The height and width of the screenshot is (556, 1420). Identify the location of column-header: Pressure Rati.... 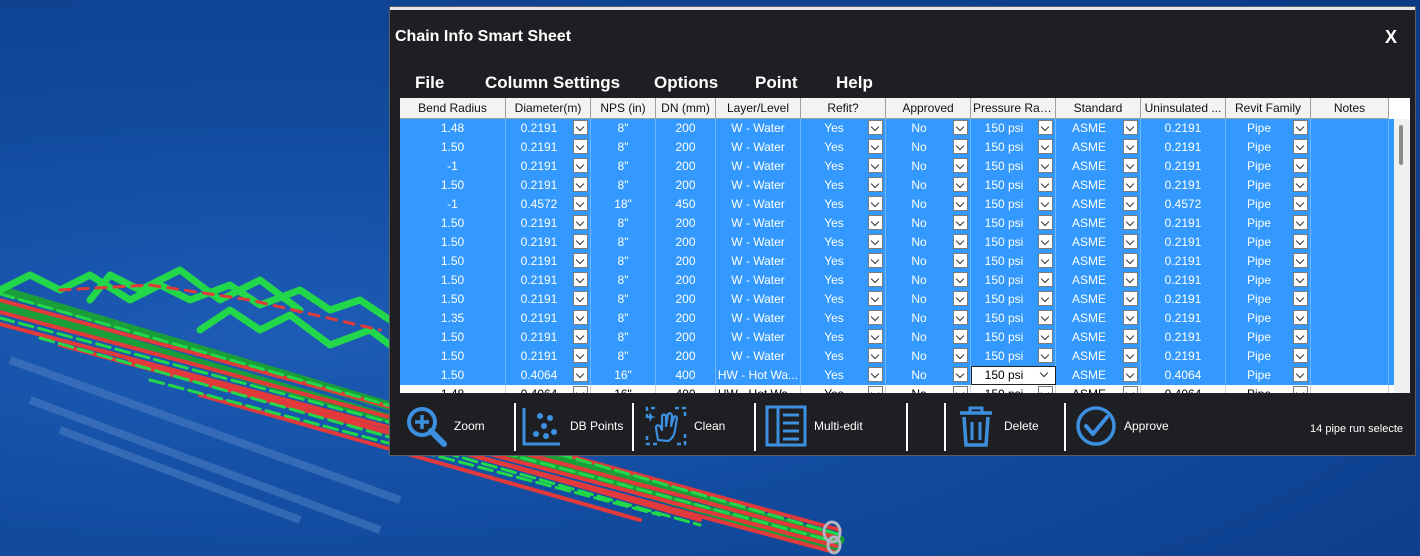
(1013, 108).